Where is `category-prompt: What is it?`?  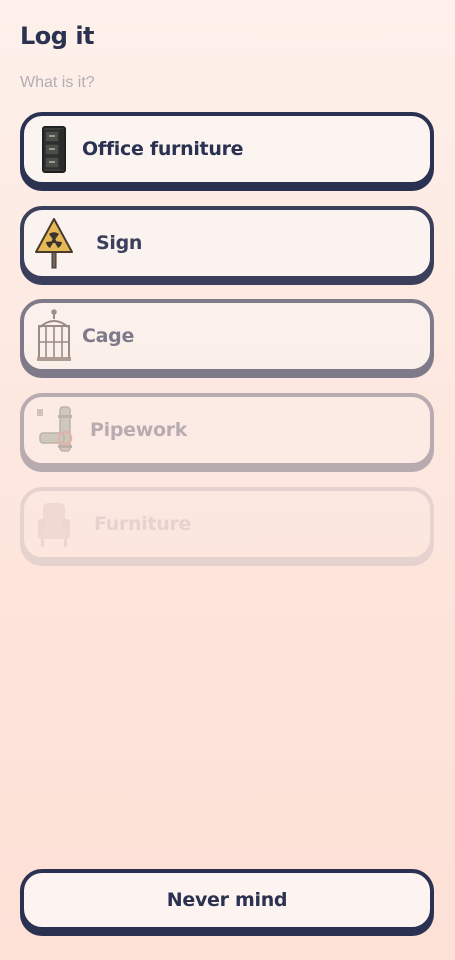 category-prompt: What is it? is located at coordinates (57, 82).